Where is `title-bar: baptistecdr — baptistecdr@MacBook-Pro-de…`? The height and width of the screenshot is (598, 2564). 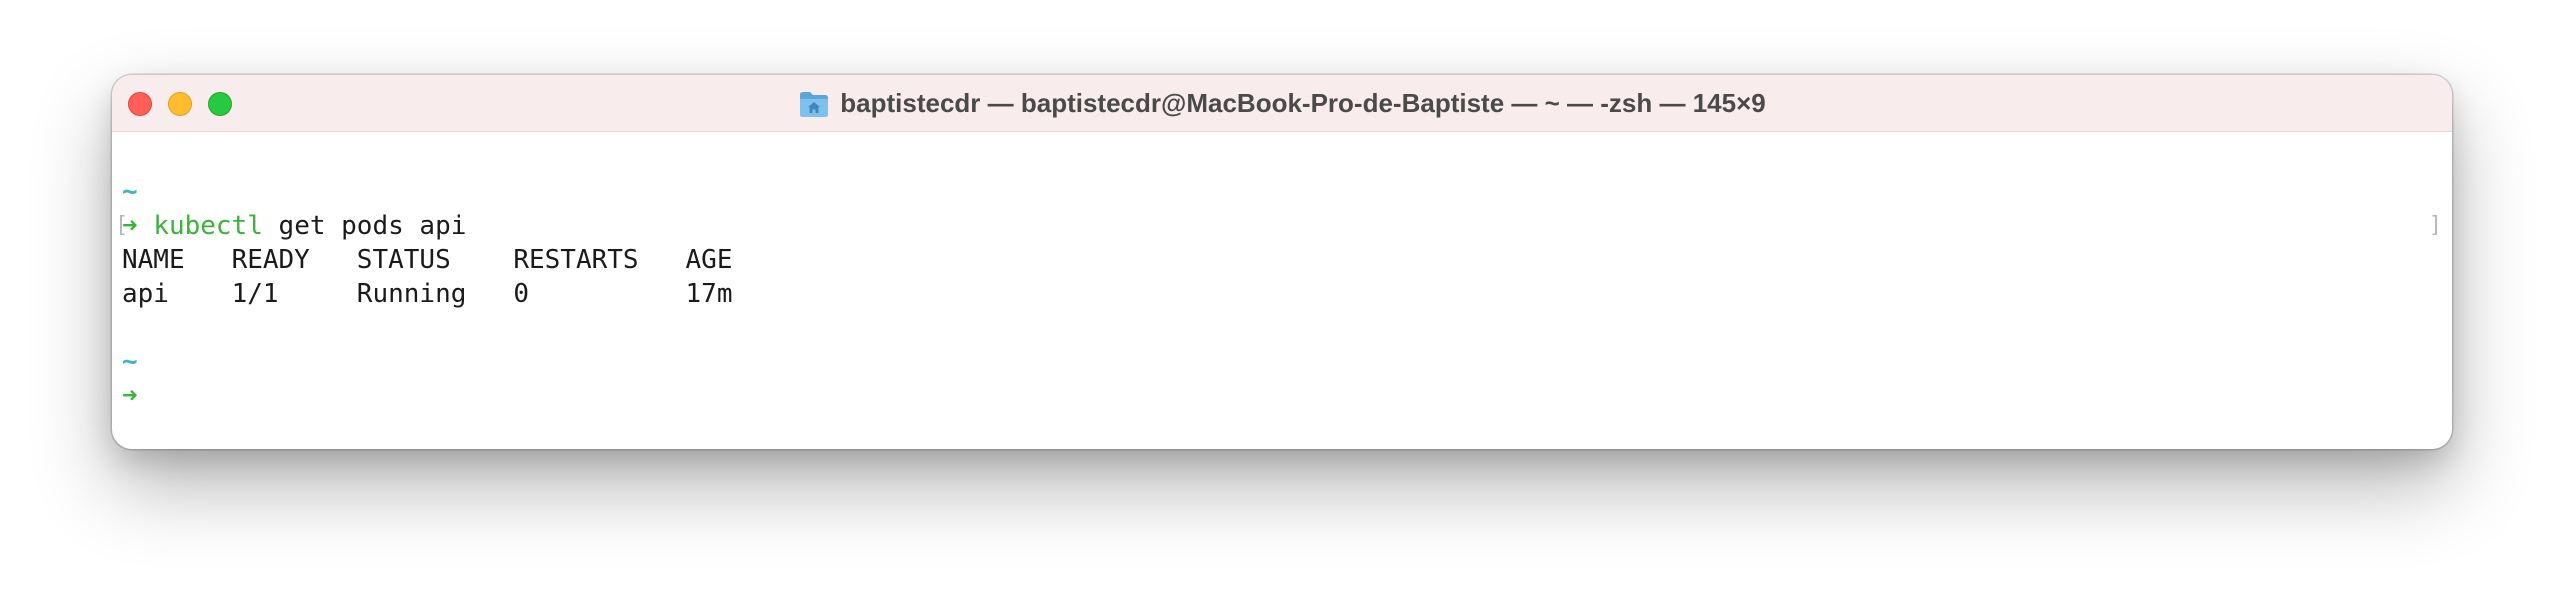 title-bar: baptistecdr — baptistecdr@MacBook-Pro-de… is located at coordinates (1282, 103).